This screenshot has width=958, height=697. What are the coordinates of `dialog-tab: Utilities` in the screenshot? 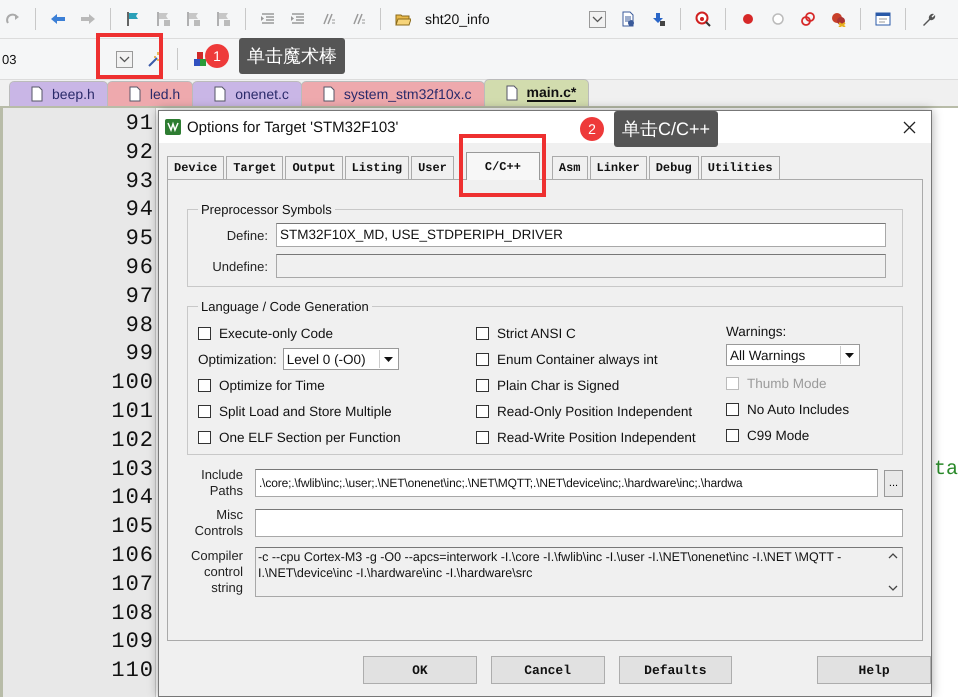 It's located at (740, 167).